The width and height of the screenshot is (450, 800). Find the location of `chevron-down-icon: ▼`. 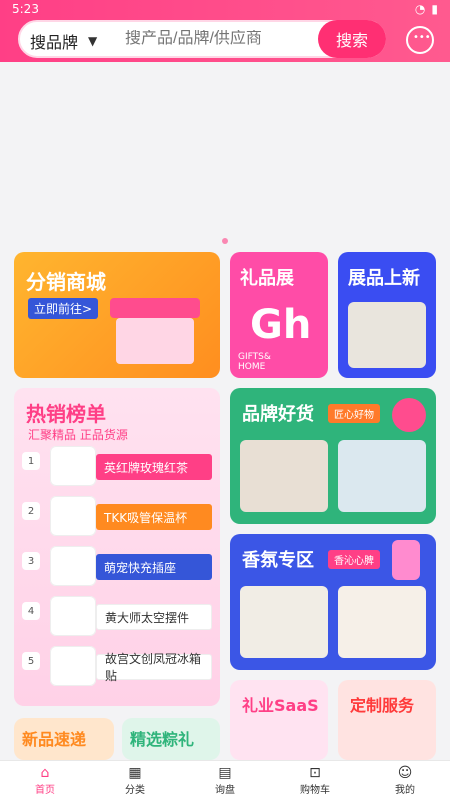

chevron-down-icon: ▼ is located at coordinates (93, 41).